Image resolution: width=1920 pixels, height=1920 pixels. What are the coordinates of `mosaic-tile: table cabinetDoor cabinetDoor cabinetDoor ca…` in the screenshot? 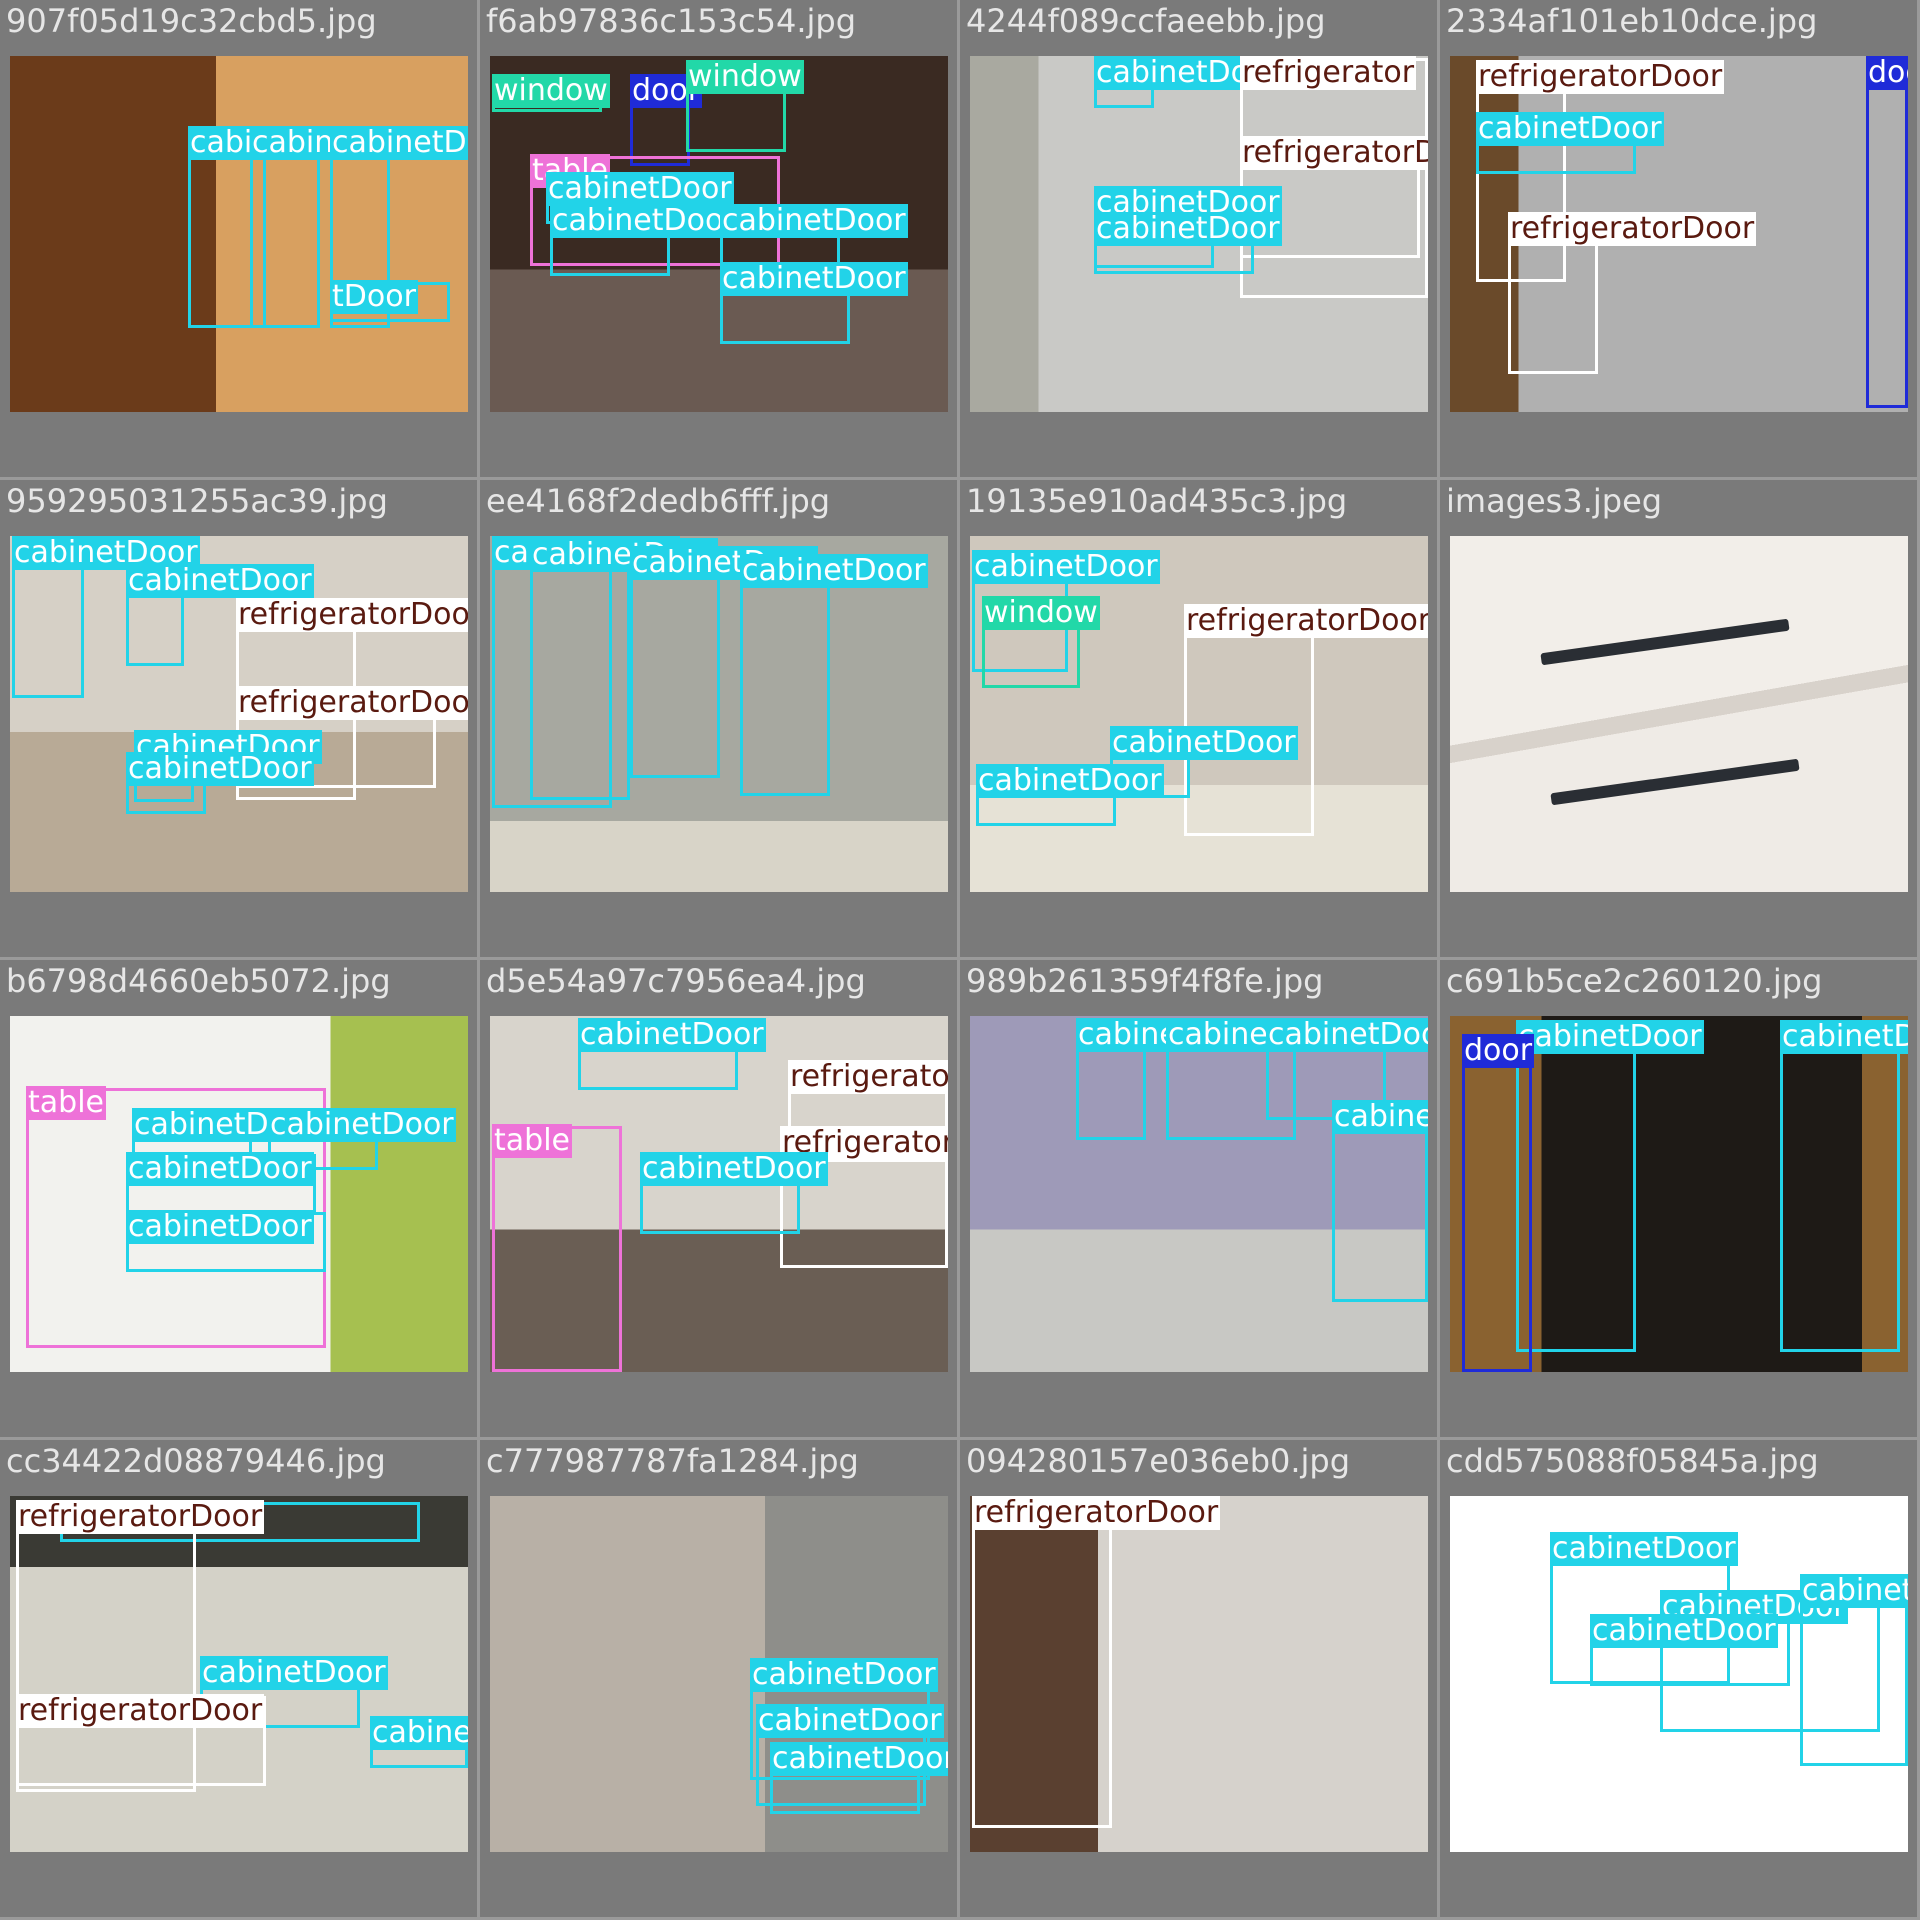 It's located at (240, 1200).